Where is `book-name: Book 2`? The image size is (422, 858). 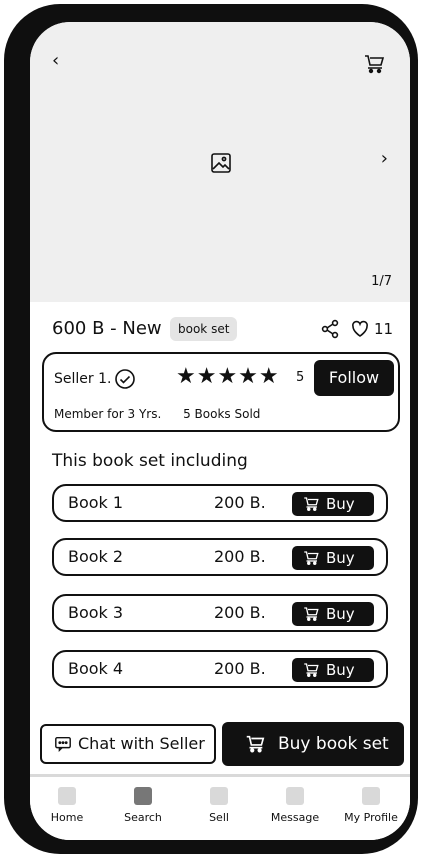
book-name: Book 2 is located at coordinates (96, 556).